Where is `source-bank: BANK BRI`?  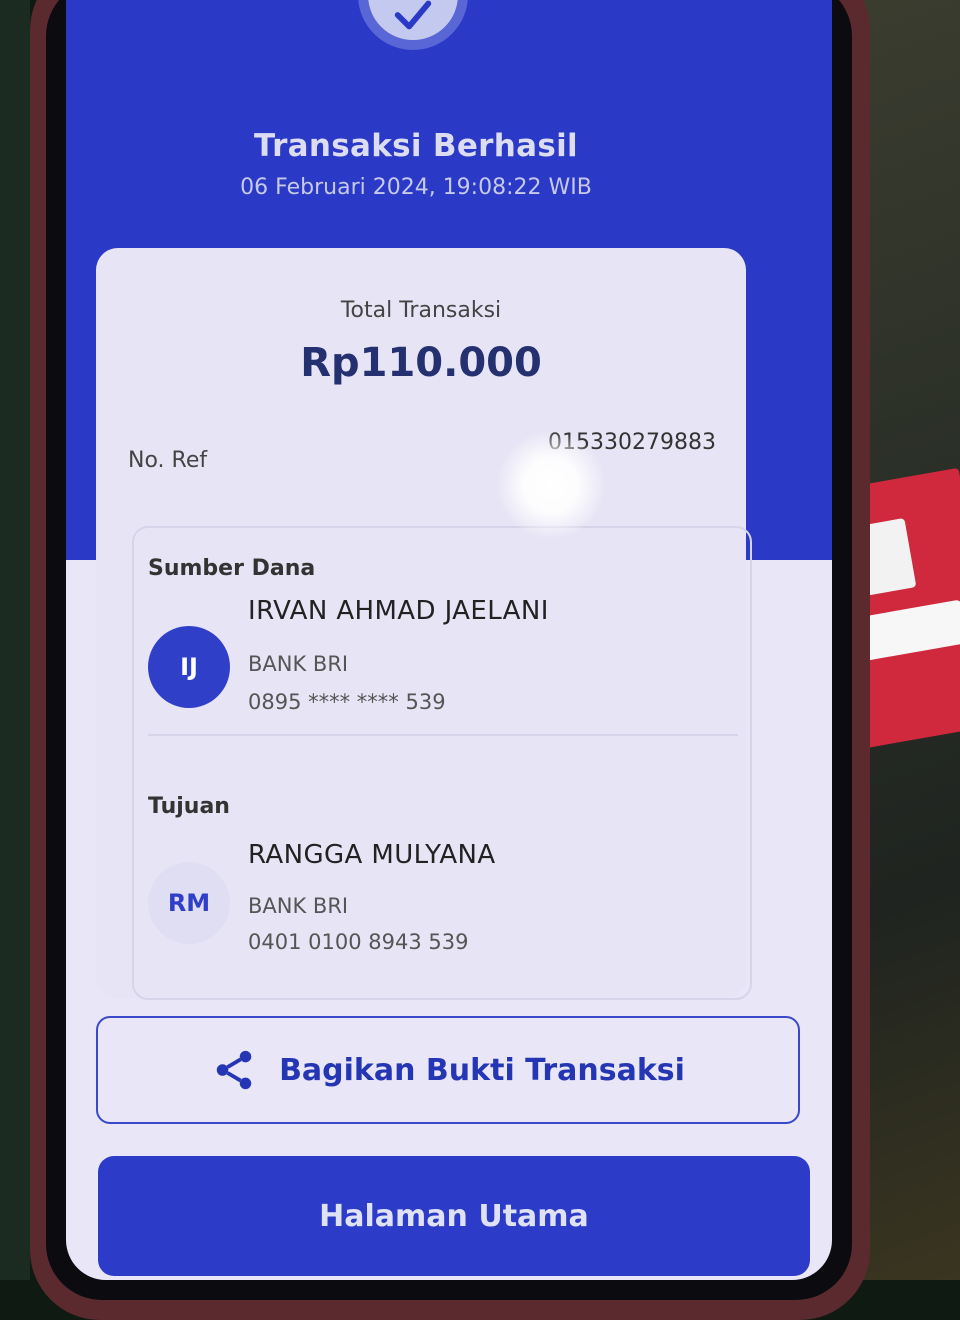 source-bank: BANK BRI is located at coordinates (298, 664).